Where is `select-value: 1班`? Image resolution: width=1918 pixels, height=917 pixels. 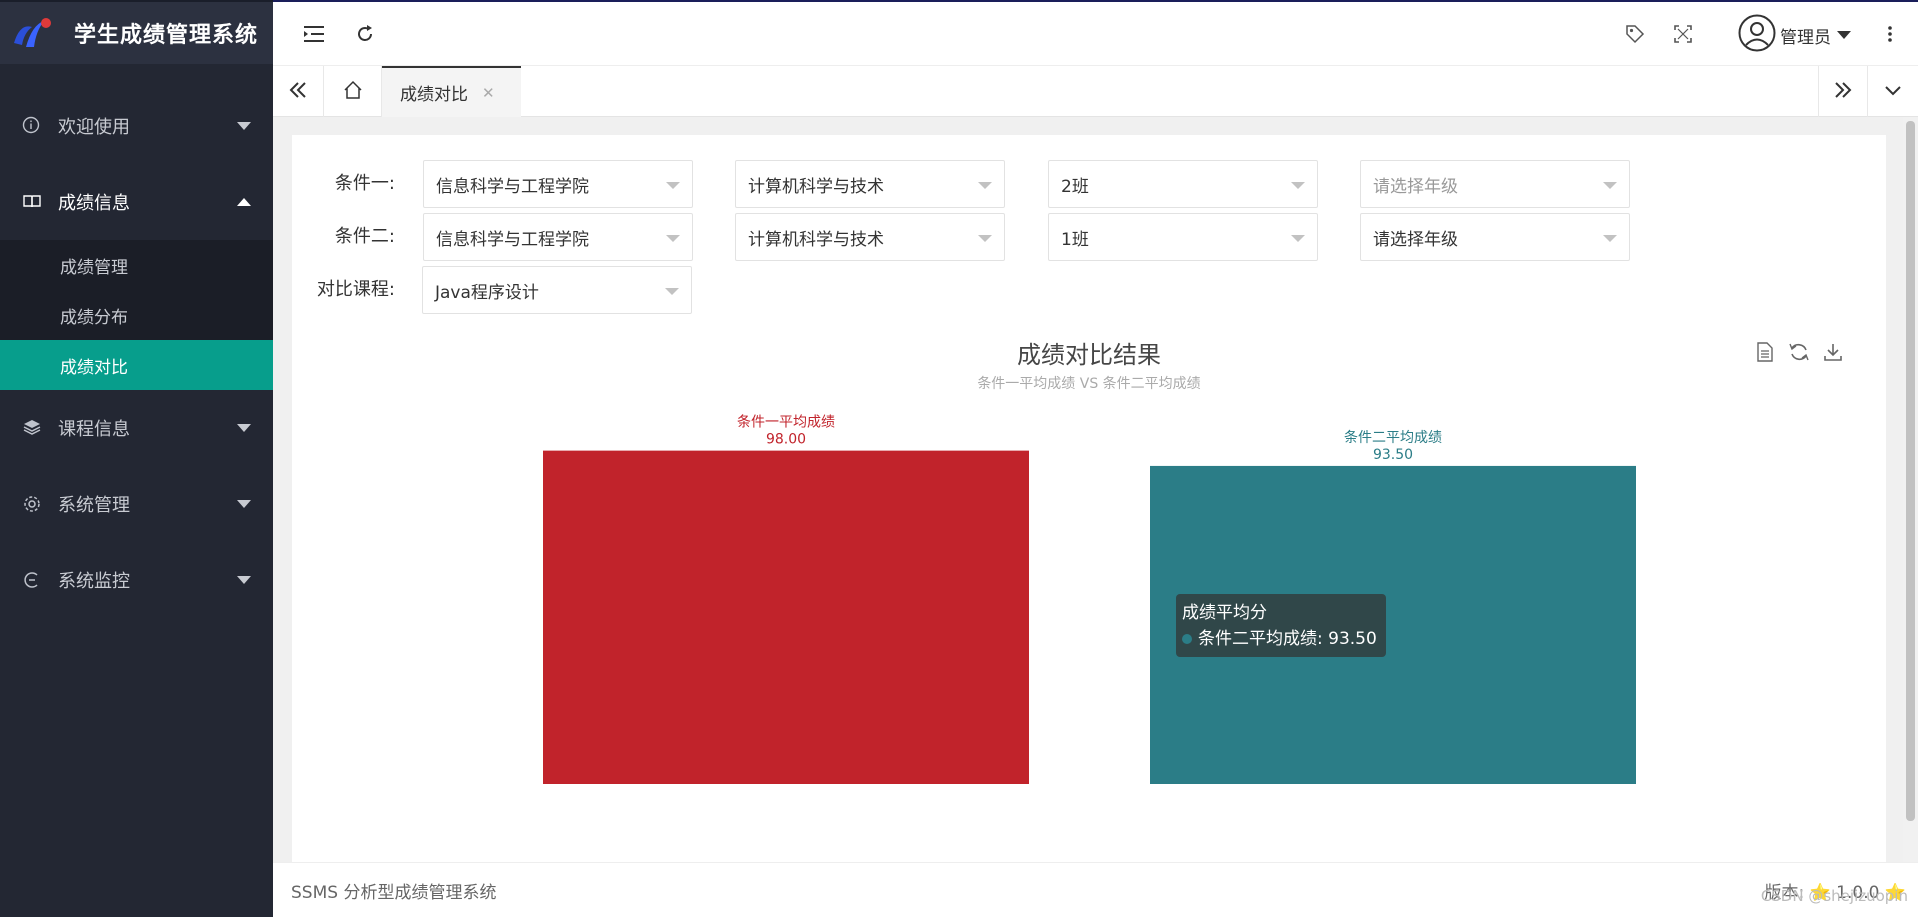 select-value: 1班 is located at coordinates (1075, 239).